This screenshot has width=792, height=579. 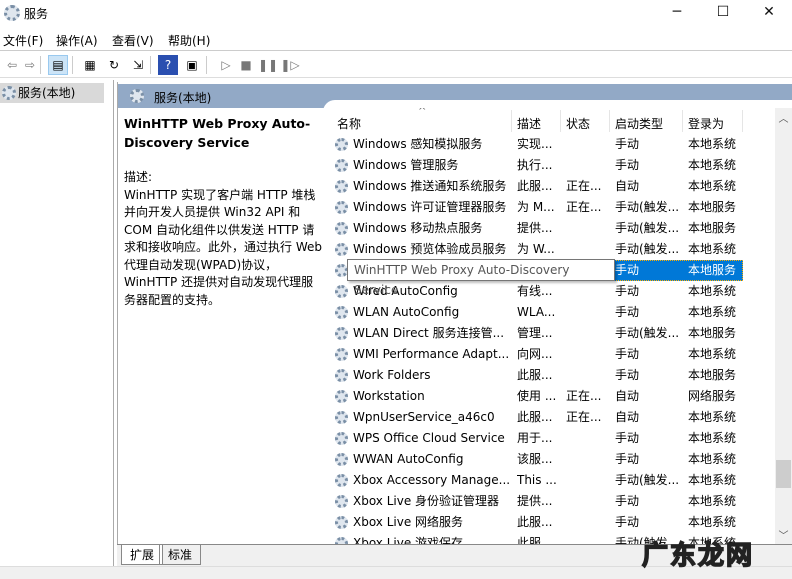 What do you see at coordinates (142, 555) in the screenshot?
I see `tab-extended: 扩展` at bounding box center [142, 555].